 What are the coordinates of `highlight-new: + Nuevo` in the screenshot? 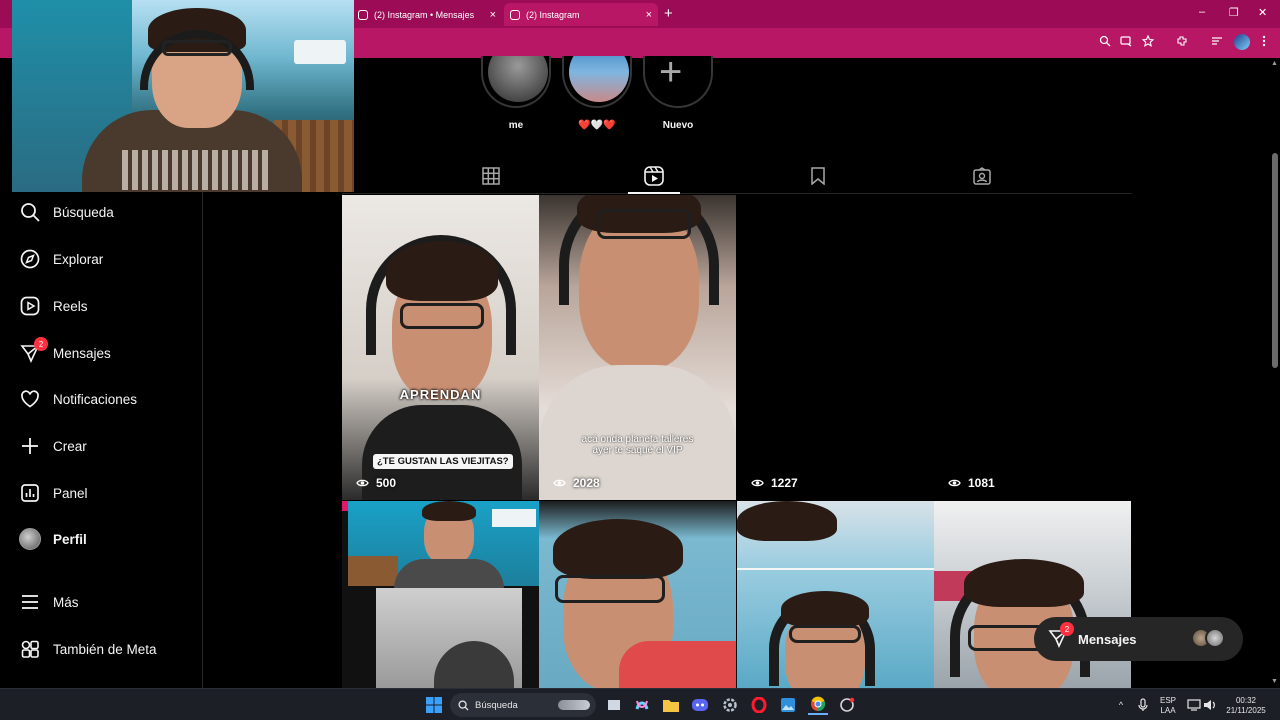 It's located at (678, 93).